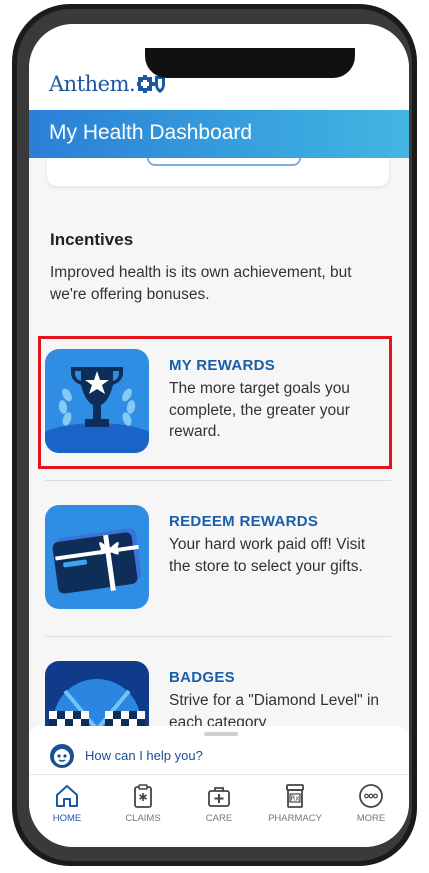 The width and height of the screenshot is (429, 873). What do you see at coordinates (62, 756) in the screenshot?
I see `chat-assistant-icon` at bounding box center [62, 756].